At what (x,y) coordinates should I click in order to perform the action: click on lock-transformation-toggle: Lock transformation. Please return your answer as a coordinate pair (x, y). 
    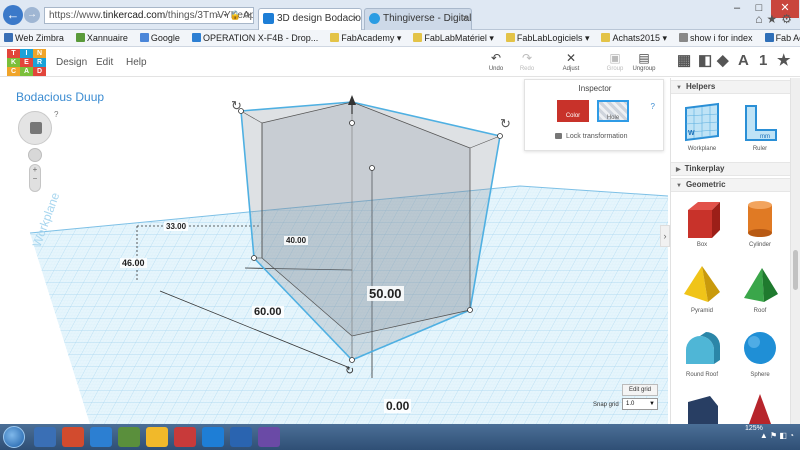
    Looking at the image, I should click on (591, 136).